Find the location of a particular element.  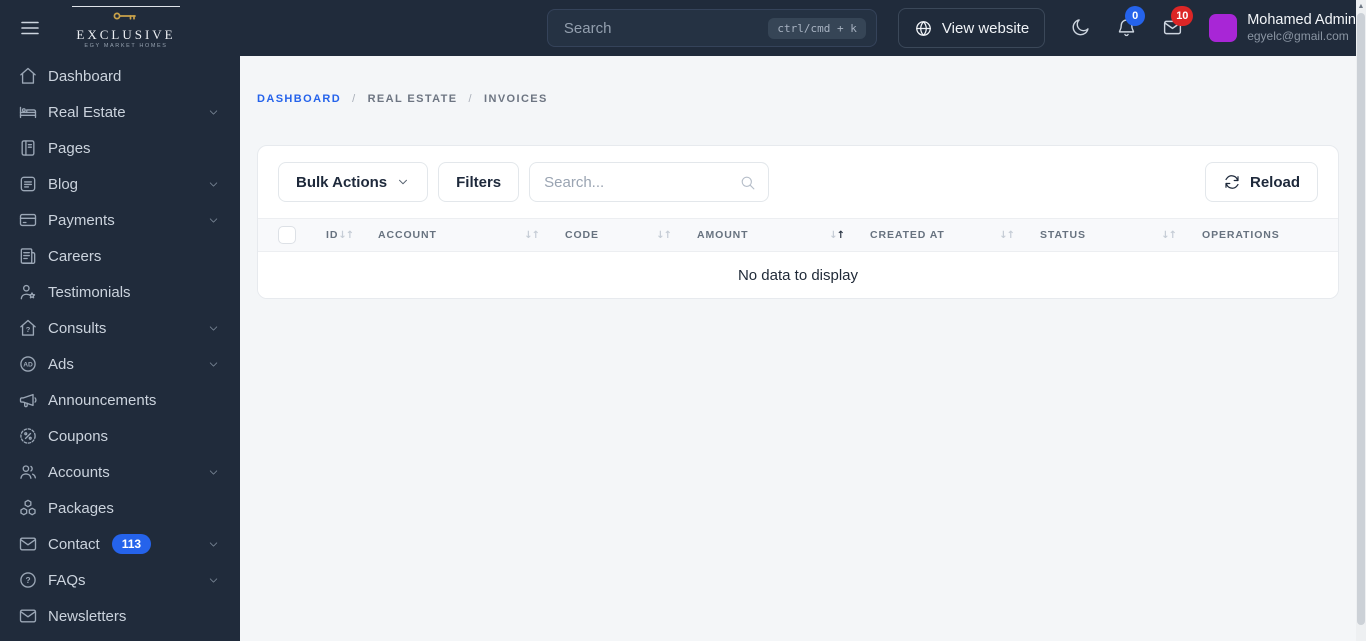

table-search-input is located at coordinates (642, 182).